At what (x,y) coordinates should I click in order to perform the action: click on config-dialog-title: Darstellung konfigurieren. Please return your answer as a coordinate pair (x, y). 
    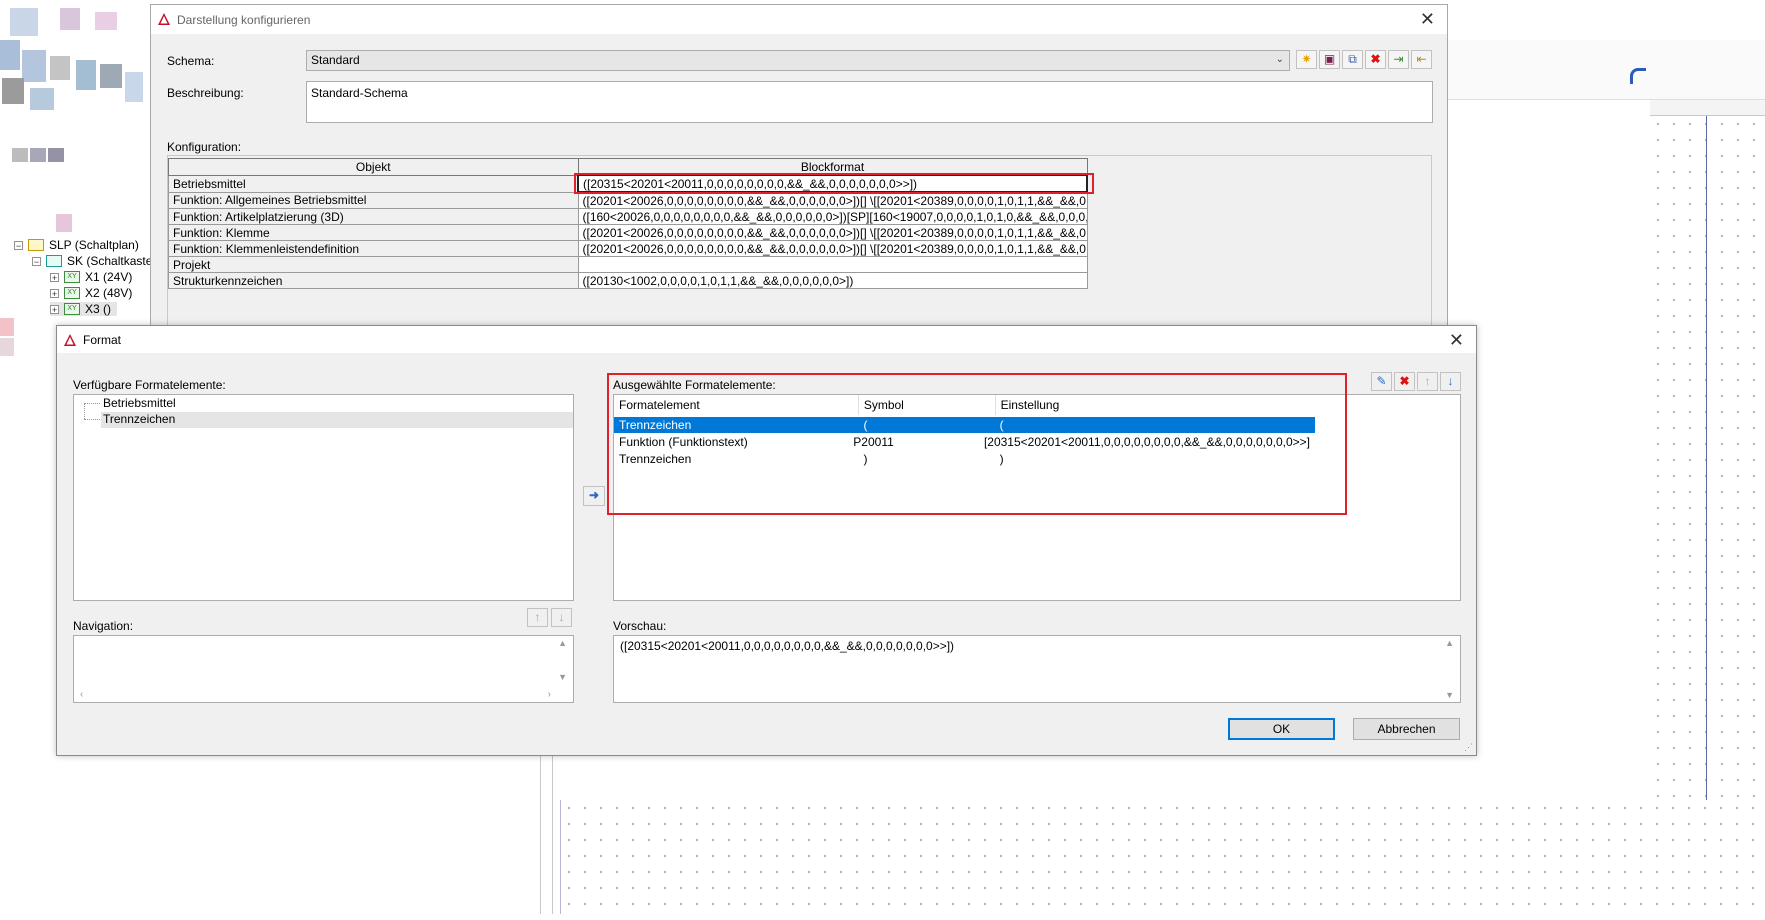
    Looking at the image, I should click on (244, 19).